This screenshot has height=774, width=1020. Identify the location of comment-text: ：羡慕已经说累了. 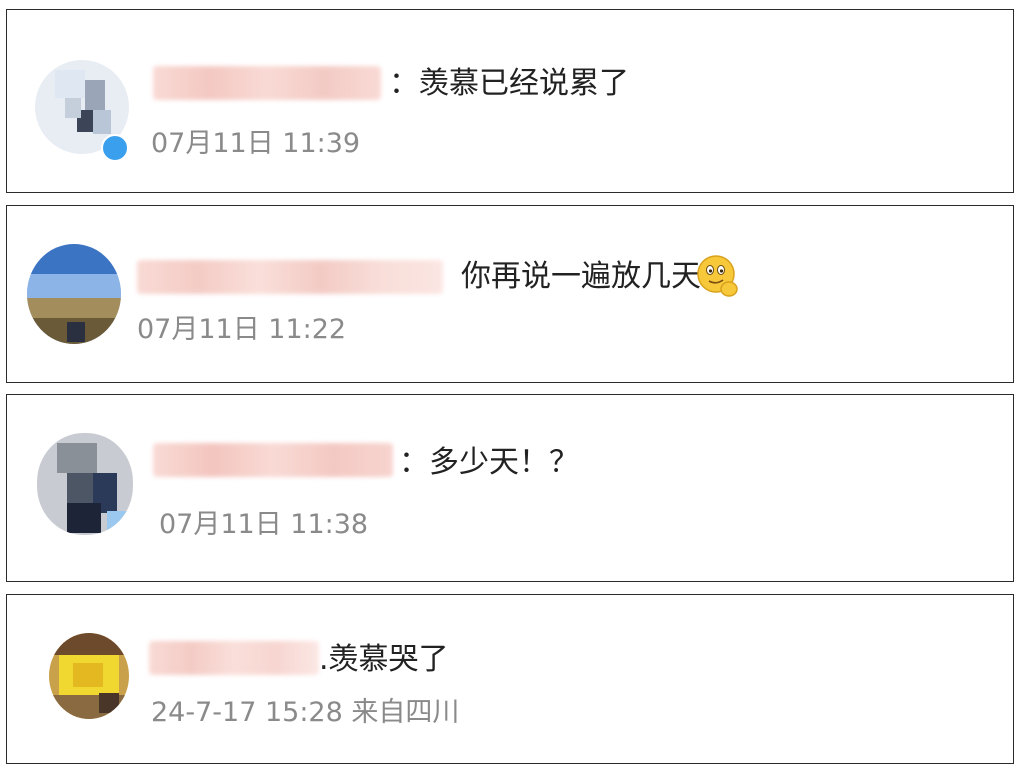
(509, 84).